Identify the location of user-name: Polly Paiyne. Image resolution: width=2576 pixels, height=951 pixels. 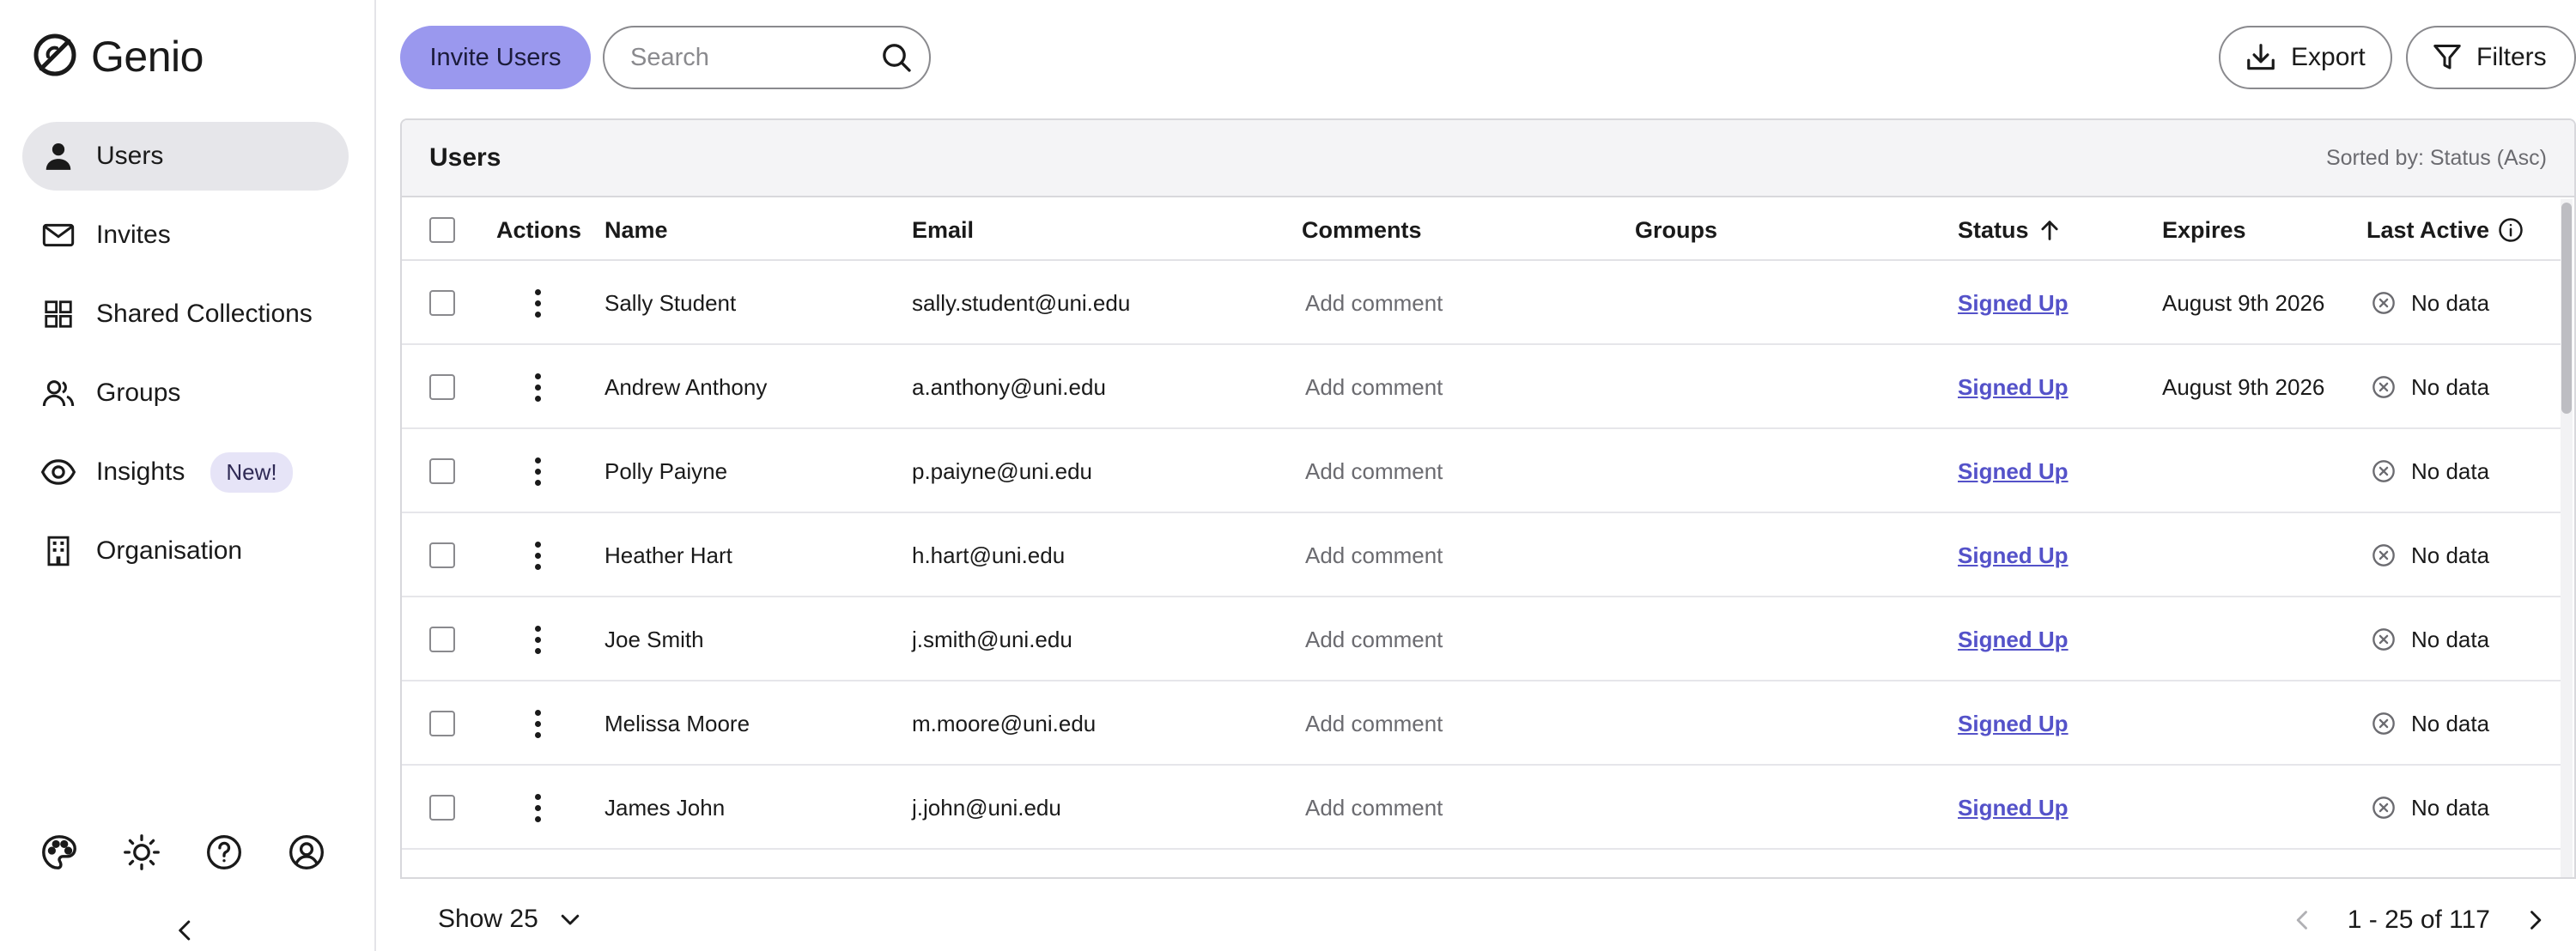
(666, 471).